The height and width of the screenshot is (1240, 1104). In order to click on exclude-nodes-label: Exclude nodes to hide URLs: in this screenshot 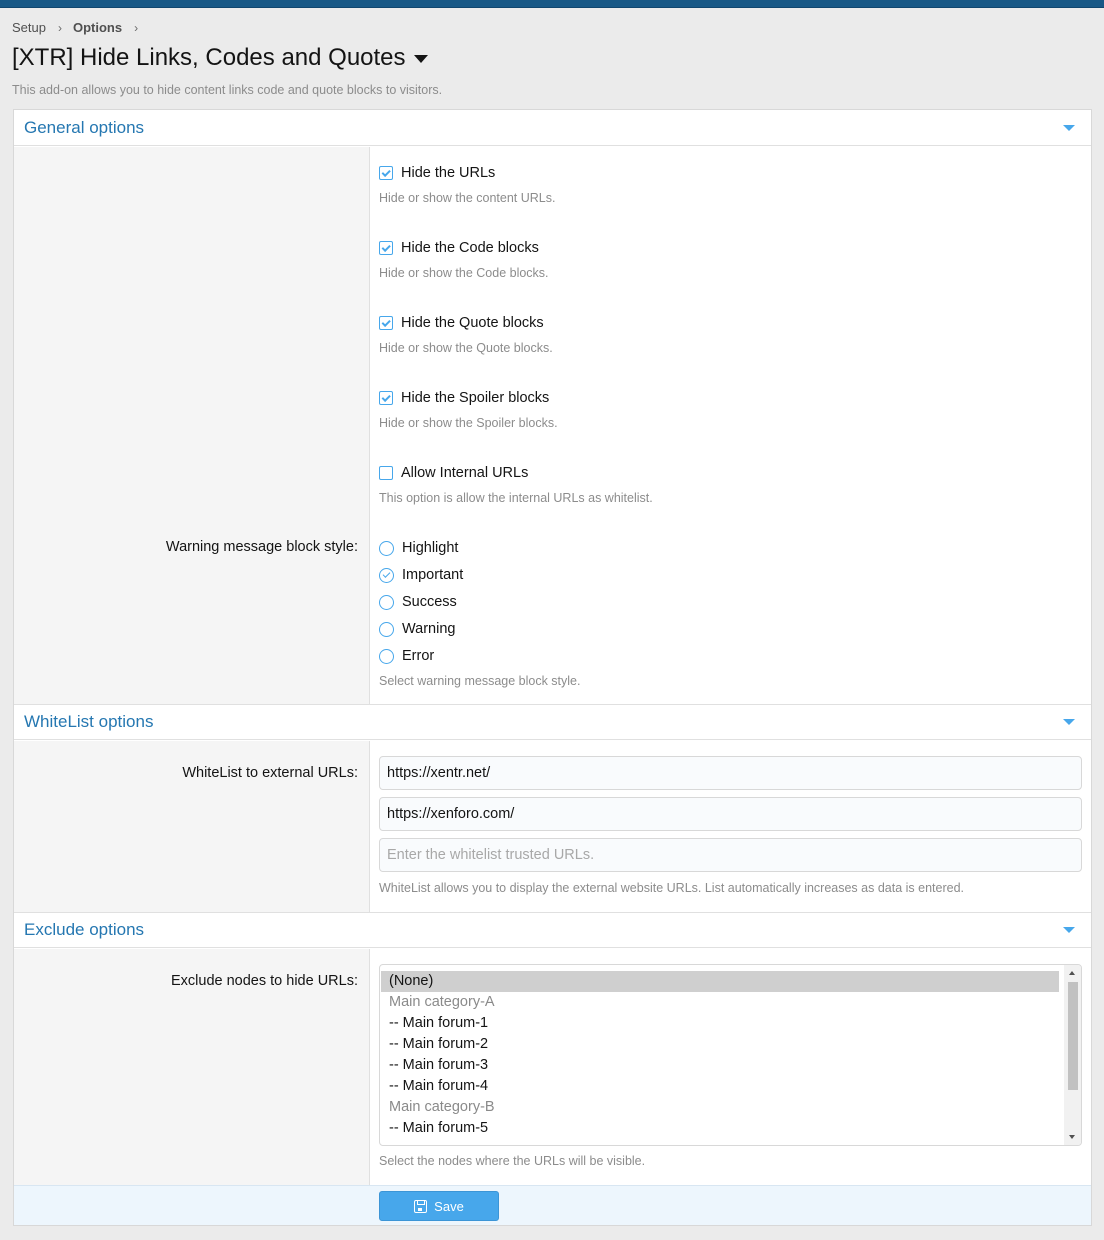, I will do `click(264, 981)`.